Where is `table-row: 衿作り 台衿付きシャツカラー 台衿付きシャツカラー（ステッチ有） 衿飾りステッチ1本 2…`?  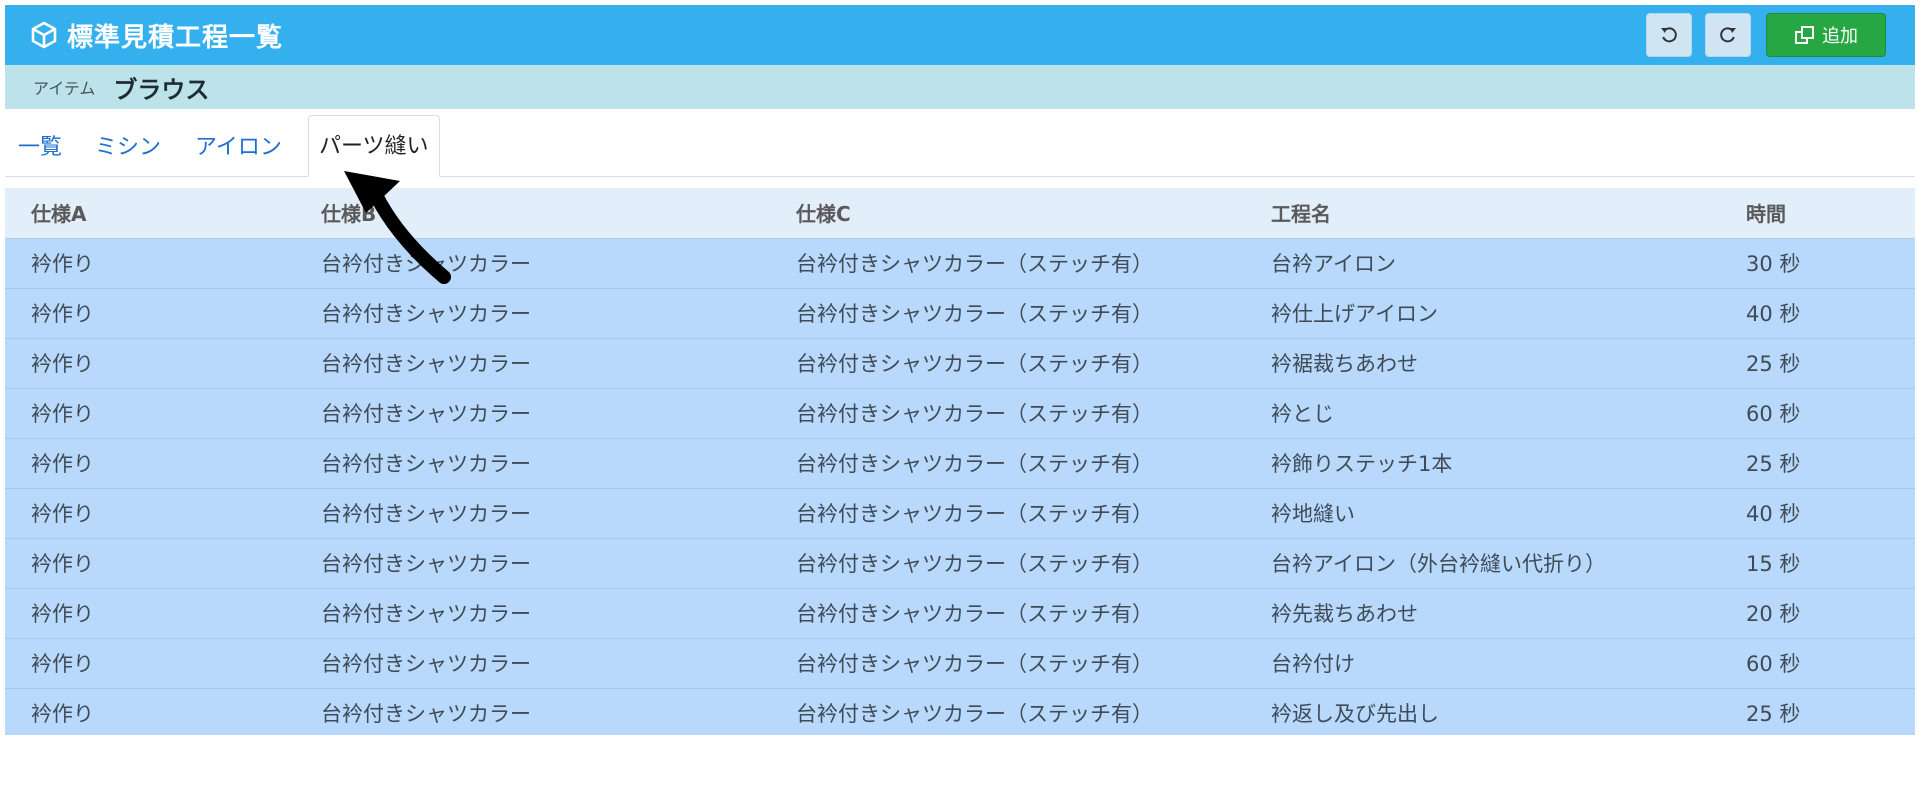
table-row: 衿作り 台衿付きシャツカラー 台衿付きシャツカラー（ステッチ有） 衿飾りステッチ1本 2… is located at coordinates (960, 463).